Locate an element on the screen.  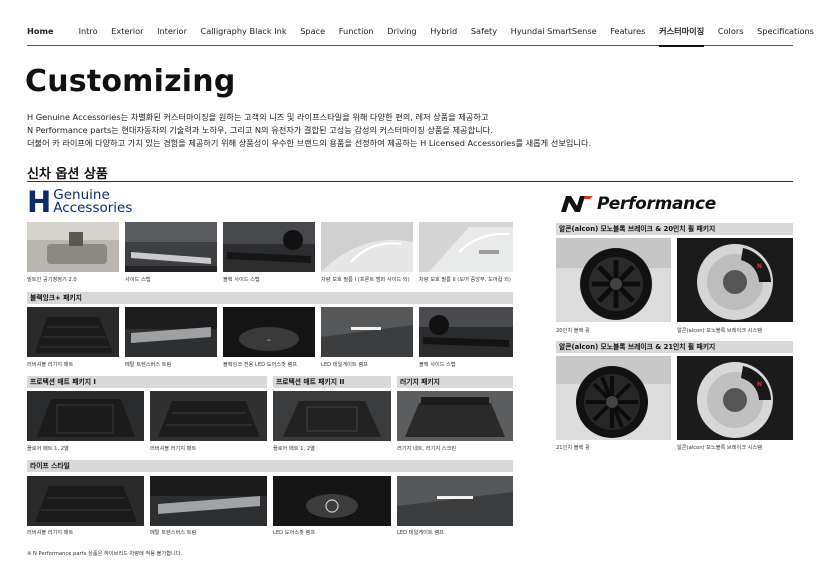
photo-luggage-net is located at coordinates (455, 416).